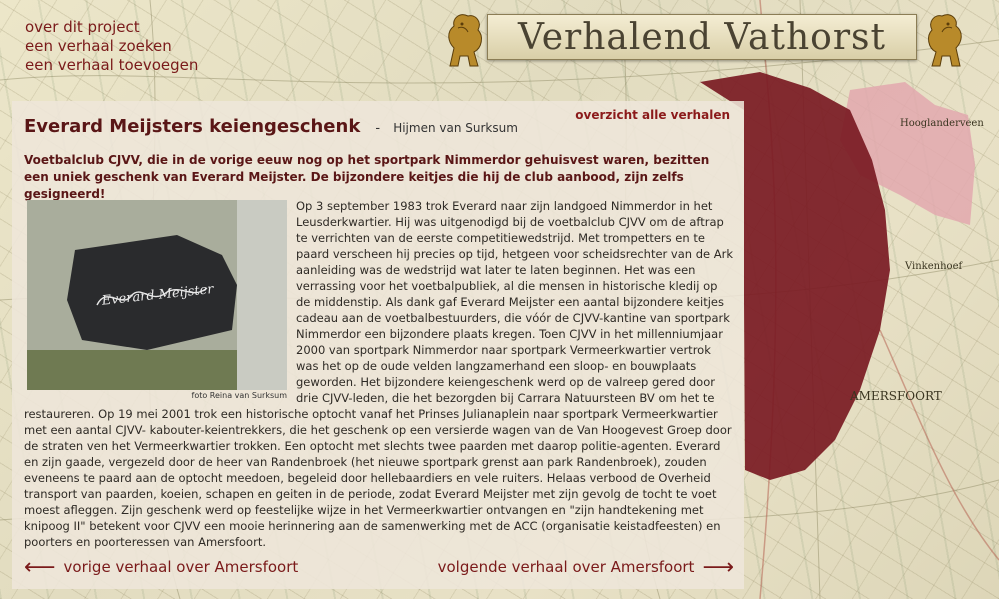  Describe the element at coordinates (465, 40) in the screenshot. I see `lion-crest-left-icon` at that location.